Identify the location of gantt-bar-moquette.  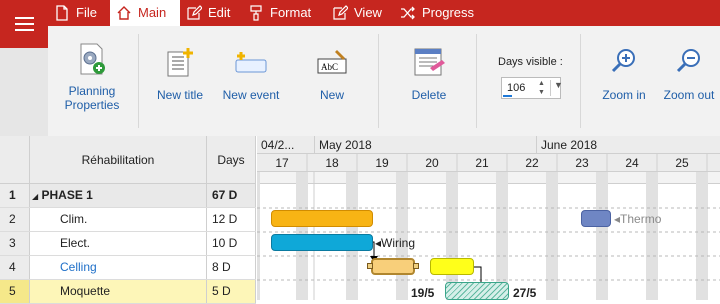
(477, 291).